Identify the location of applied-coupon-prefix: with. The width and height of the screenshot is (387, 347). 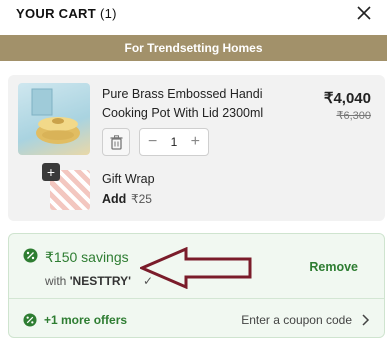
(56, 281).